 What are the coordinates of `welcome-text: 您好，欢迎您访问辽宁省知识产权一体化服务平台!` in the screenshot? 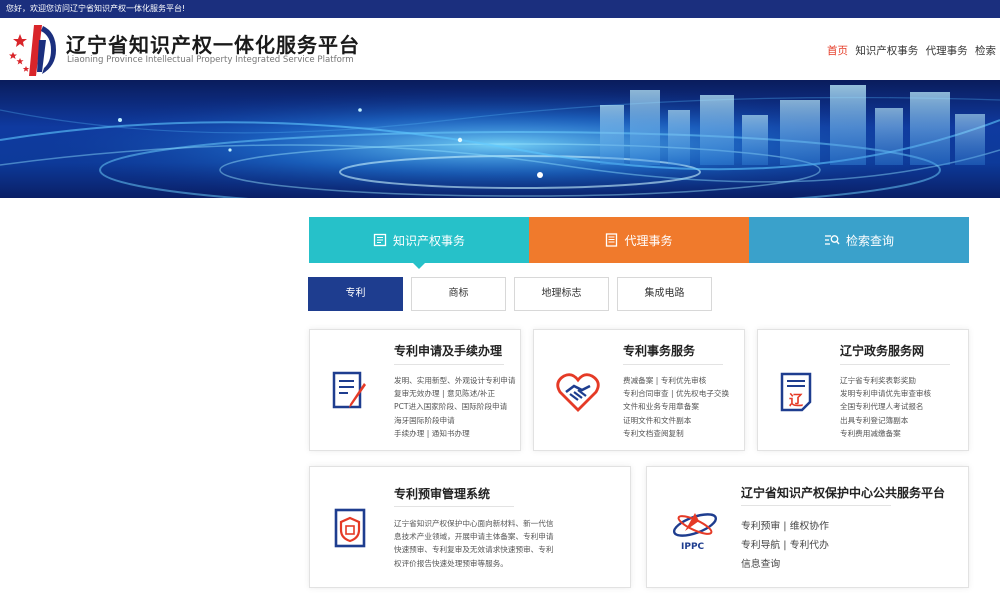 It's located at (96, 8).